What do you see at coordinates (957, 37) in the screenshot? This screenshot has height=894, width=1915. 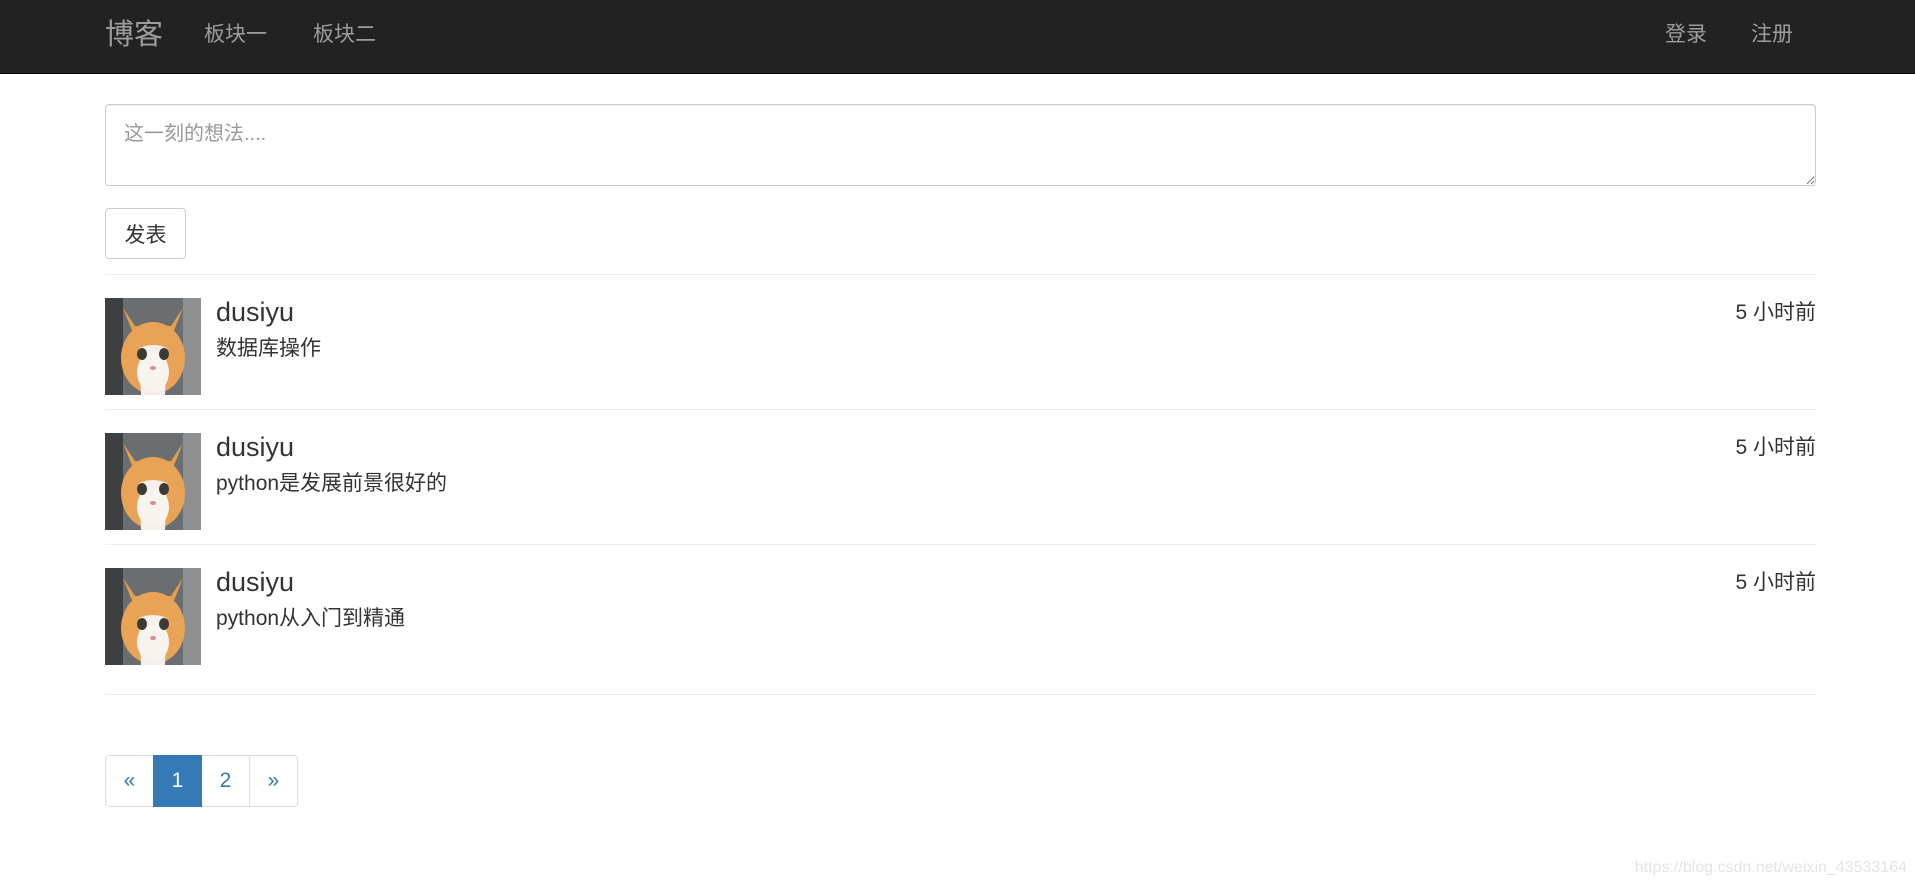 I see `top-navbar: 博客 板块一 板块二 登录 注册` at bounding box center [957, 37].